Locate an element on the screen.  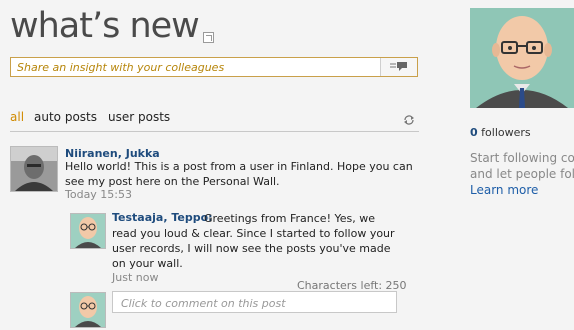
post-time: Today 15:53 is located at coordinates (99, 194).